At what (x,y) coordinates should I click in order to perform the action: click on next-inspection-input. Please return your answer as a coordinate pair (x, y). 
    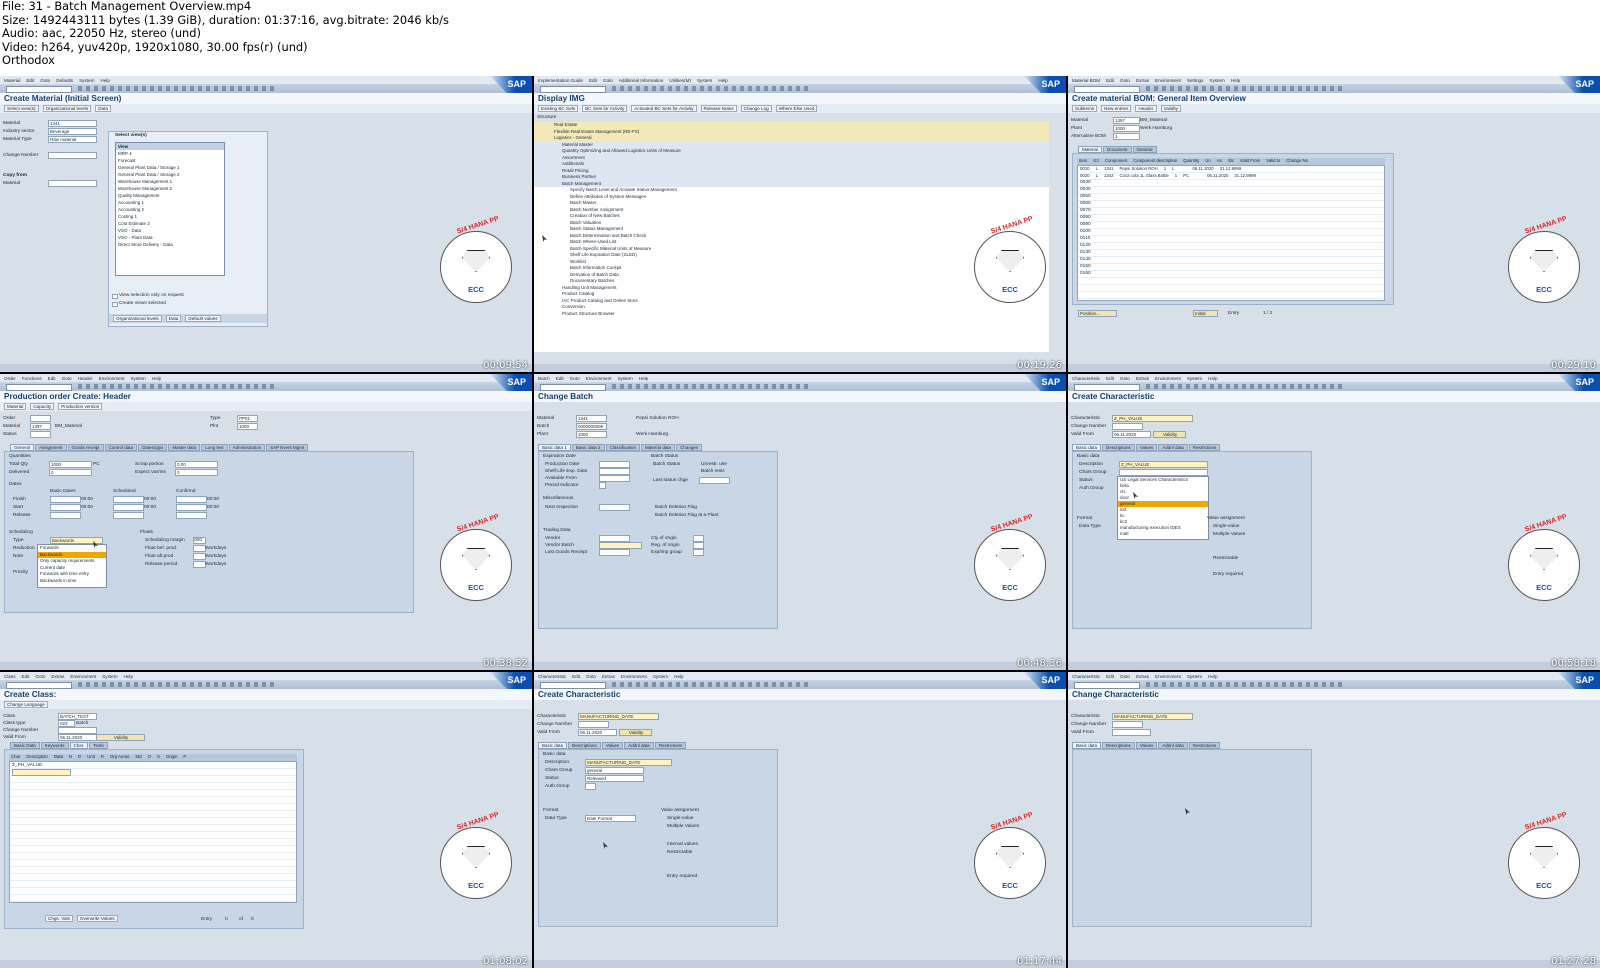
    Looking at the image, I should click on (614, 507).